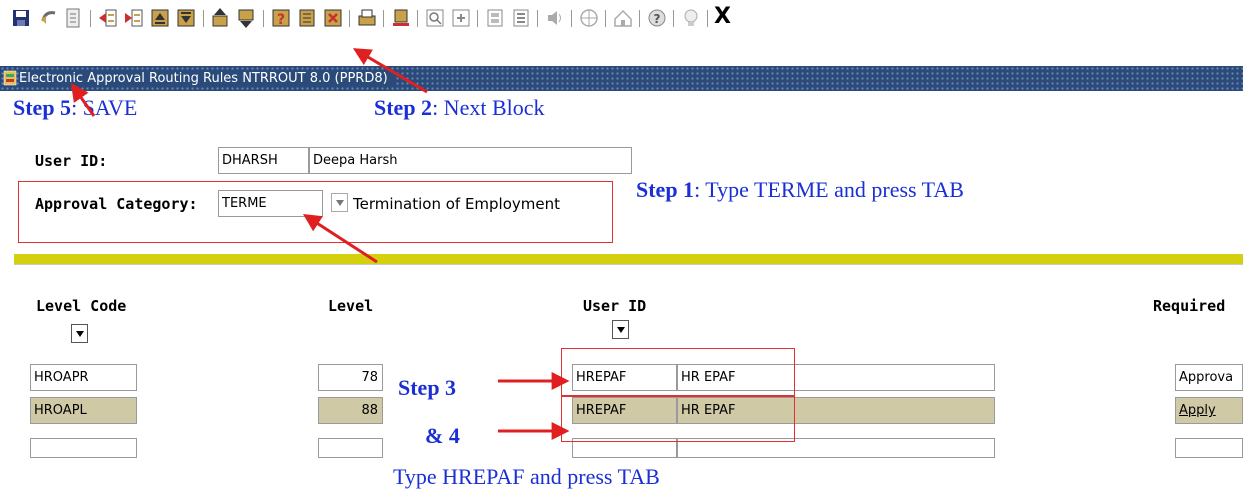  Describe the element at coordinates (1209, 377) in the screenshot. I see `required-cell: Approva` at that location.